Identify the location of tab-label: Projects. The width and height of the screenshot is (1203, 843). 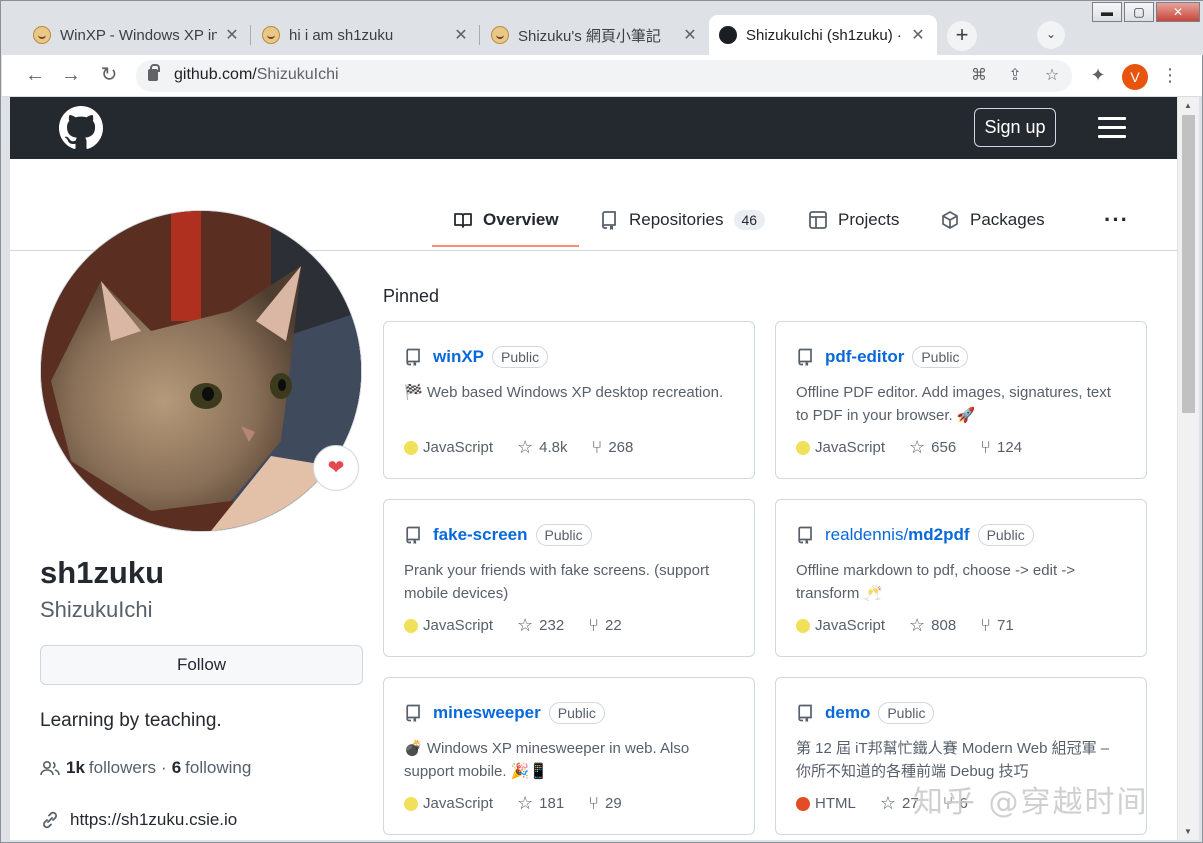
(869, 219).